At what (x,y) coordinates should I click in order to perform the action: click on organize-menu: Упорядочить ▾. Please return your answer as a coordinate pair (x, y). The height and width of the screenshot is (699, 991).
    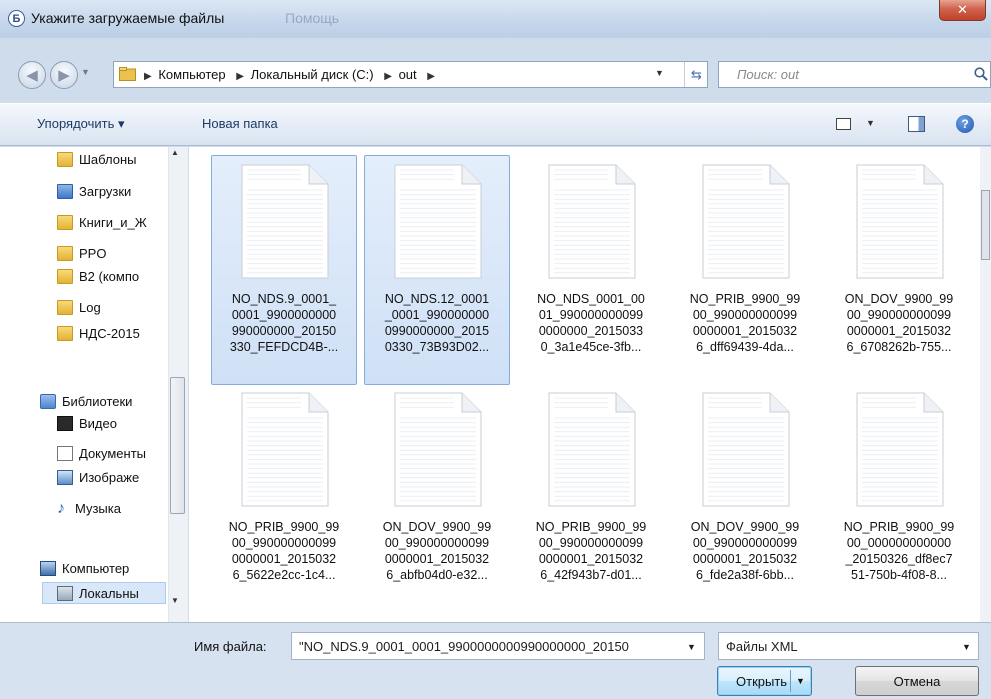
    Looking at the image, I should click on (81, 124).